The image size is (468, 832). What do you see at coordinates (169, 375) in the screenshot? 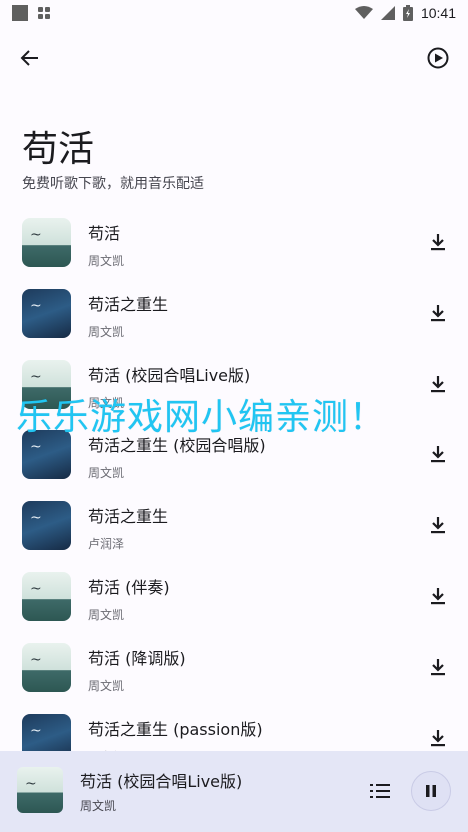
I see `song-title: 苟活 (校园合唱Live版)` at bounding box center [169, 375].